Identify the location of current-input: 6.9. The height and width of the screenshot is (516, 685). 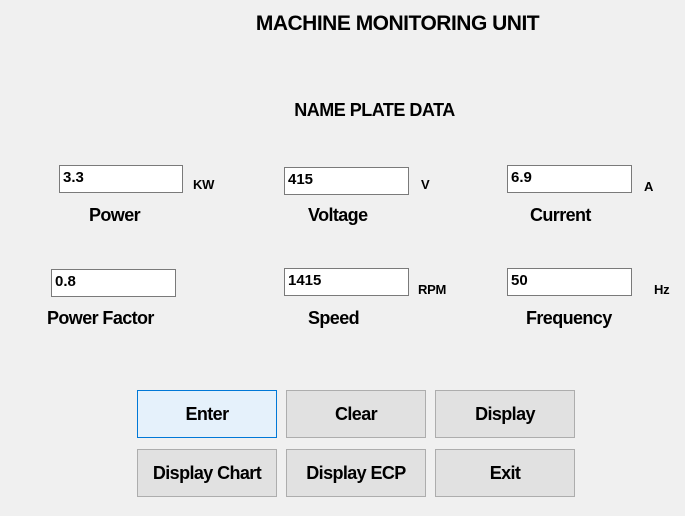
(569, 179).